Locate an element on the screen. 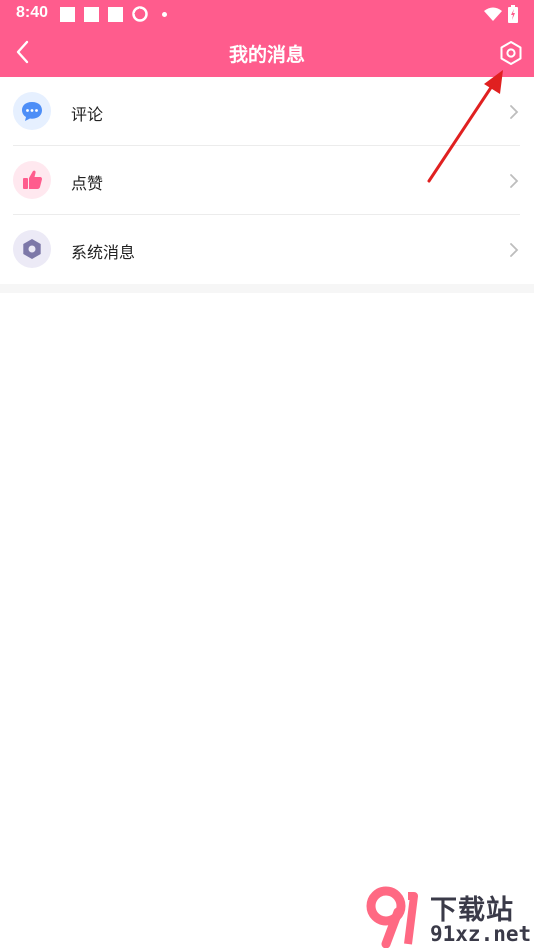  annotation-arrow is located at coordinates (465, 126).